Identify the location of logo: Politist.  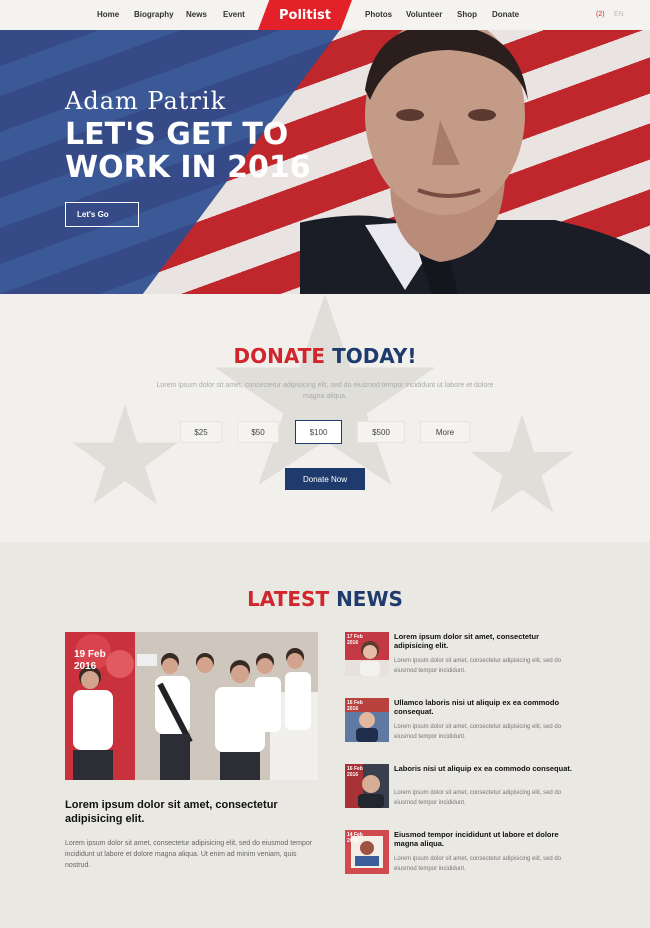
(305, 15).